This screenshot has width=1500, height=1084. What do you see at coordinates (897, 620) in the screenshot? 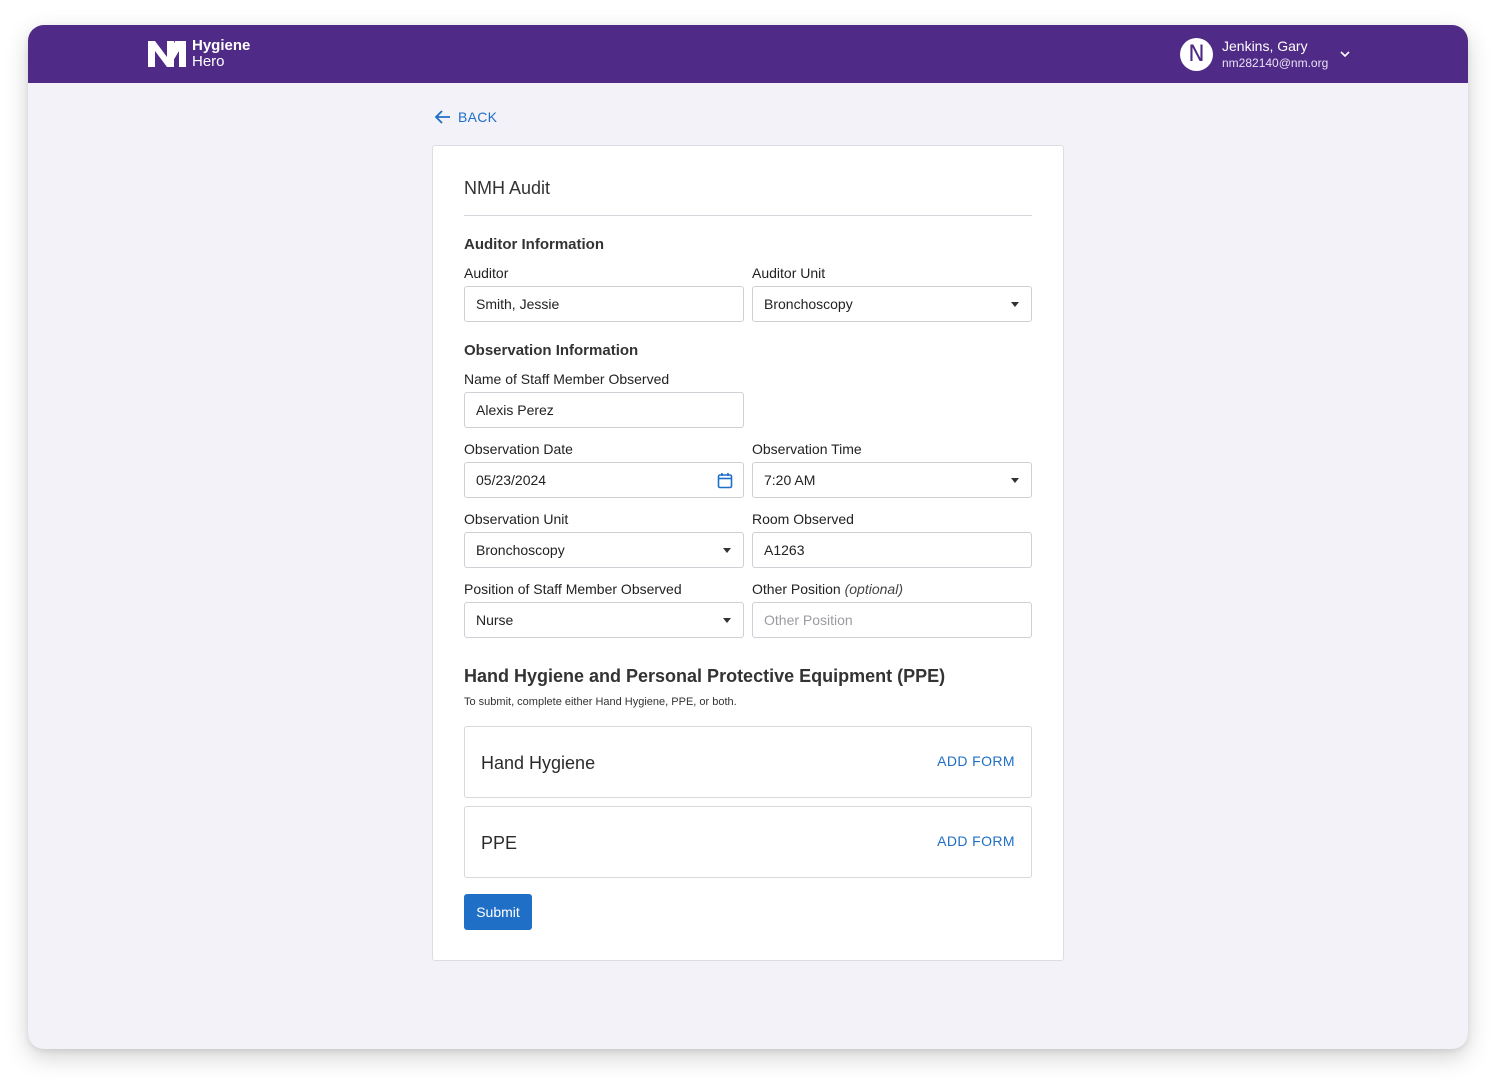
I see `other-position-input` at bounding box center [897, 620].